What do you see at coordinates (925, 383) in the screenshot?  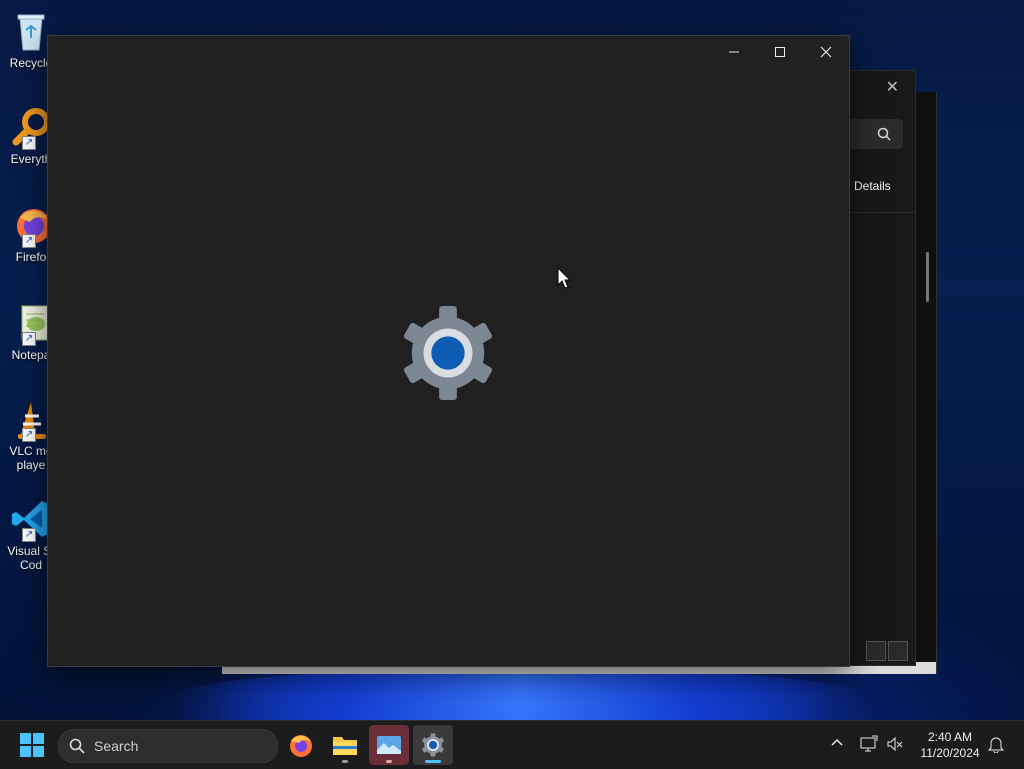 I see `background-window-edge` at bounding box center [925, 383].